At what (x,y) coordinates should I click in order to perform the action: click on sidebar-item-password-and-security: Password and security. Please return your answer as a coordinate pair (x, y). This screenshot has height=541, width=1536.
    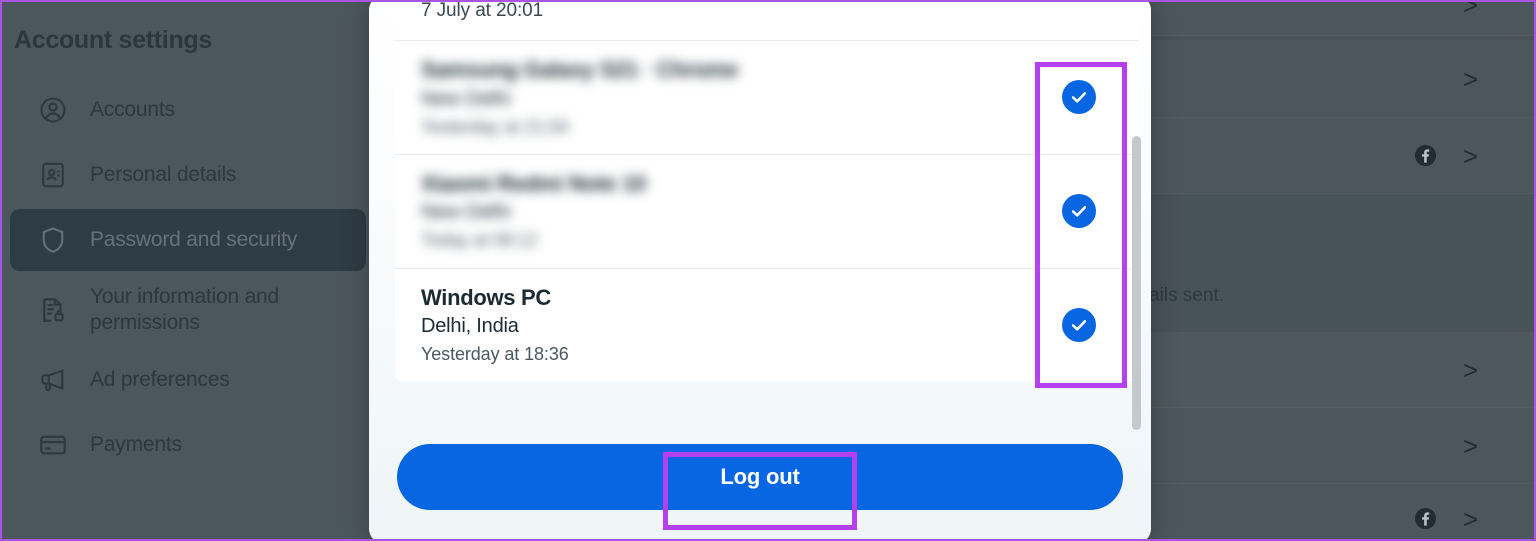
    Looking at the image, I should click on (188, 240).